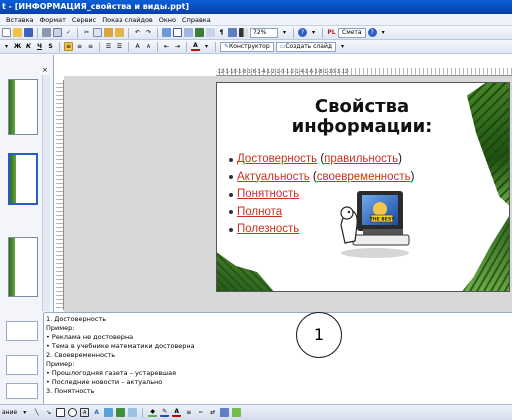  I want to click on dash-style-icon: ┅, so click(200, 412).